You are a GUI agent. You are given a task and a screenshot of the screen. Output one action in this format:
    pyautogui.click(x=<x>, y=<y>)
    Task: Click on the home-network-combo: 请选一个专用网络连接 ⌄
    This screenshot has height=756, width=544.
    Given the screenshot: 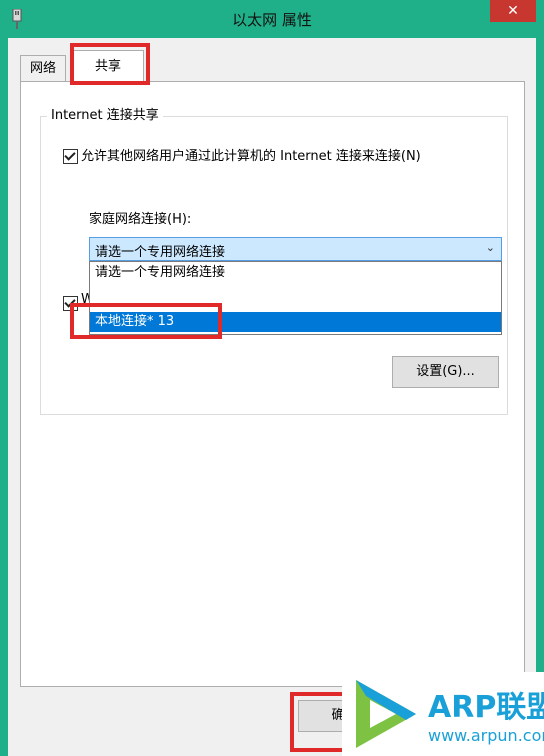 What is the action you would take?
    pyautogui.click(x=295, y=249)
    